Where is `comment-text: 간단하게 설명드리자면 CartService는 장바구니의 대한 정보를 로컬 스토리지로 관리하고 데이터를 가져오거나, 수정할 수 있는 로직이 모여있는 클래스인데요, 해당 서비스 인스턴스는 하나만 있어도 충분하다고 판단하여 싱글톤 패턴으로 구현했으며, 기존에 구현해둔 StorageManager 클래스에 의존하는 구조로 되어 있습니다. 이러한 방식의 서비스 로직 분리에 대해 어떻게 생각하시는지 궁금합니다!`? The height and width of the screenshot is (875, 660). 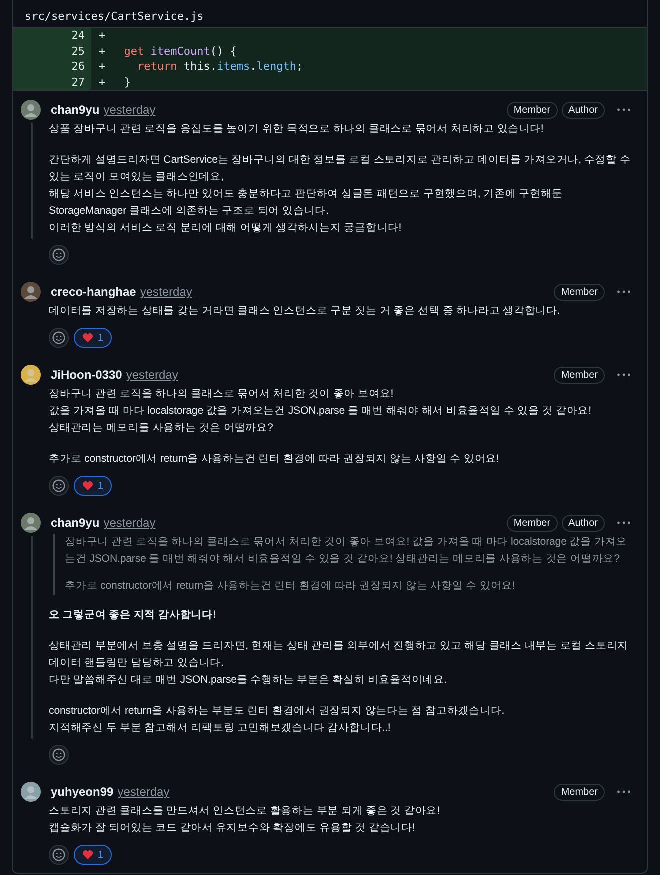 comment-text: 간단하게 설명드리자면 CartService는 장바구니의 대한 정보를 로컬 스토리지로 관리하고 데이터를 가져오거나, 수정할 수 있는 로직이 모여있는 클래스인데요, 해당 서비스 인스턴스는 하나만 있어도 충분하다고 판단하여 싱글톤 패턴으로 구현했으며, 기존에 구현해둔 StorageManager 클래스에 의존하는 구조로 되어 있습니다. 이러한 방식의 서비스 로직 분리에 대해 어떻게 생각하시는지 궁금합니다! is located at coordinates (340, 194).